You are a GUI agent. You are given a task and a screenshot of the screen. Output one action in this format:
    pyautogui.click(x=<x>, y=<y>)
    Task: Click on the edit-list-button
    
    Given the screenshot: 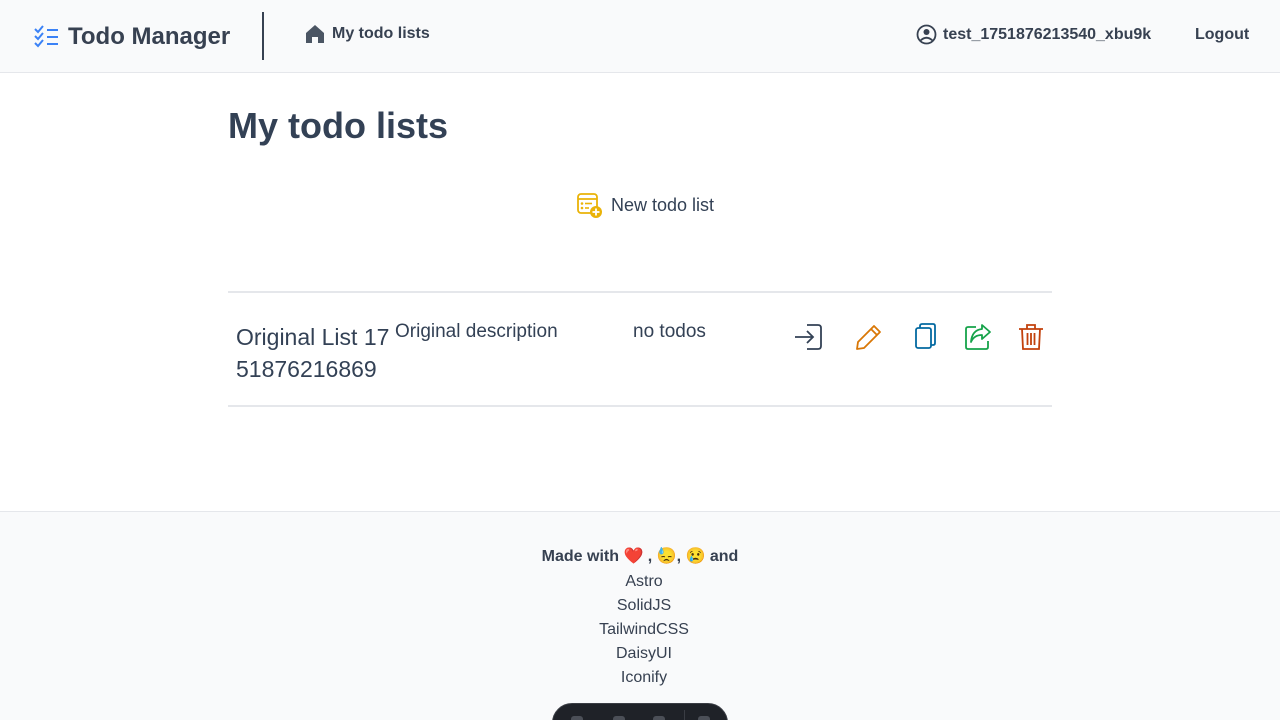 What is the action you would take?
    pyautogui.click(x=869, y=337)
    